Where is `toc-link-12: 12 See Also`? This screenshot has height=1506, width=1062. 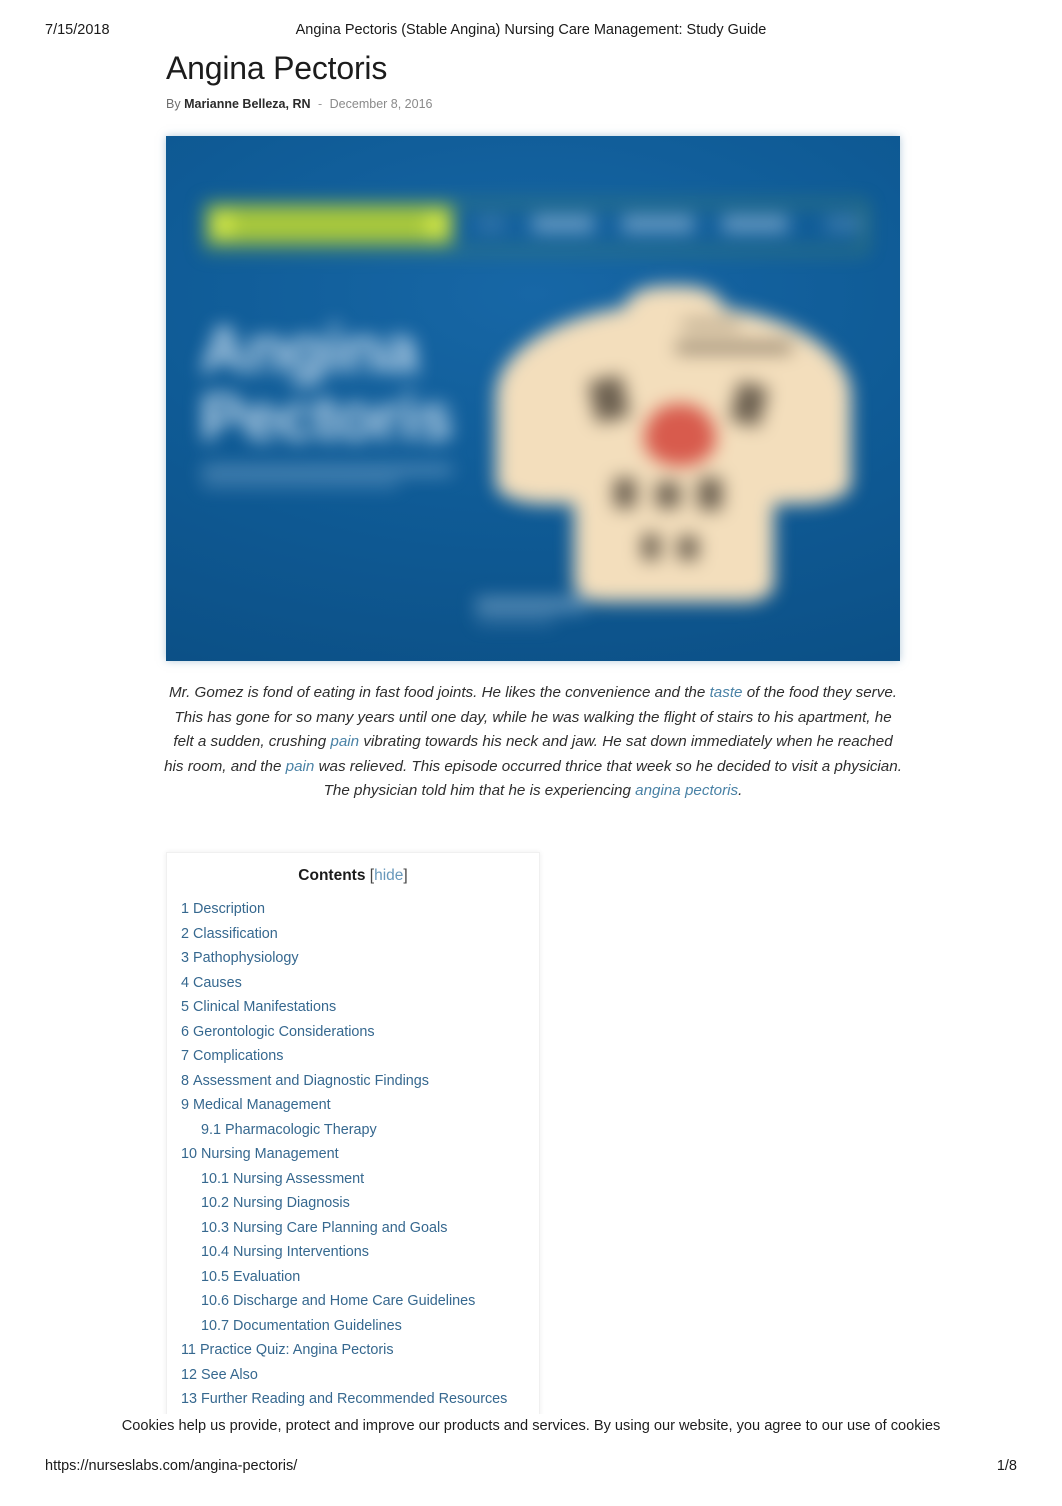
toc-link-12: 12 See Also is located at coordinates (219, 1375).